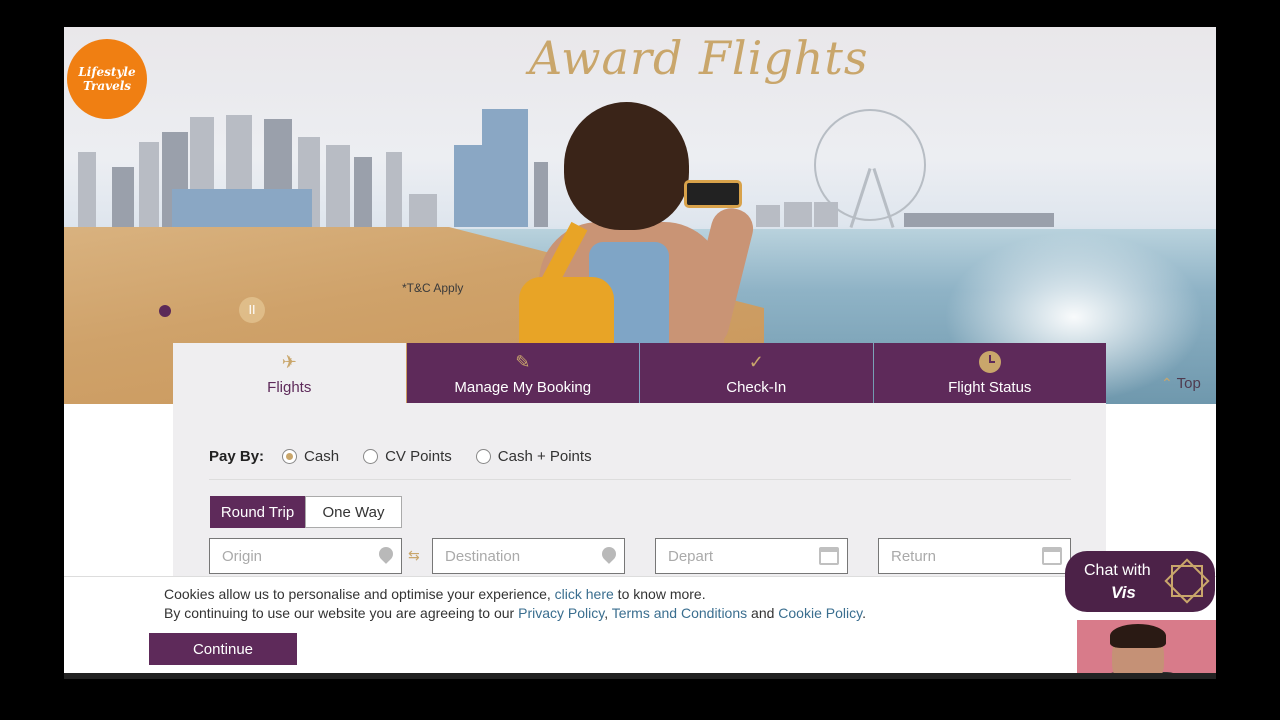 This screenshot has height=720, width=1280. What do you see at coordinates (289, 373) in the screenshot?
I see `tab-flights: ✈ Flights` at bounding box center [289, 373].